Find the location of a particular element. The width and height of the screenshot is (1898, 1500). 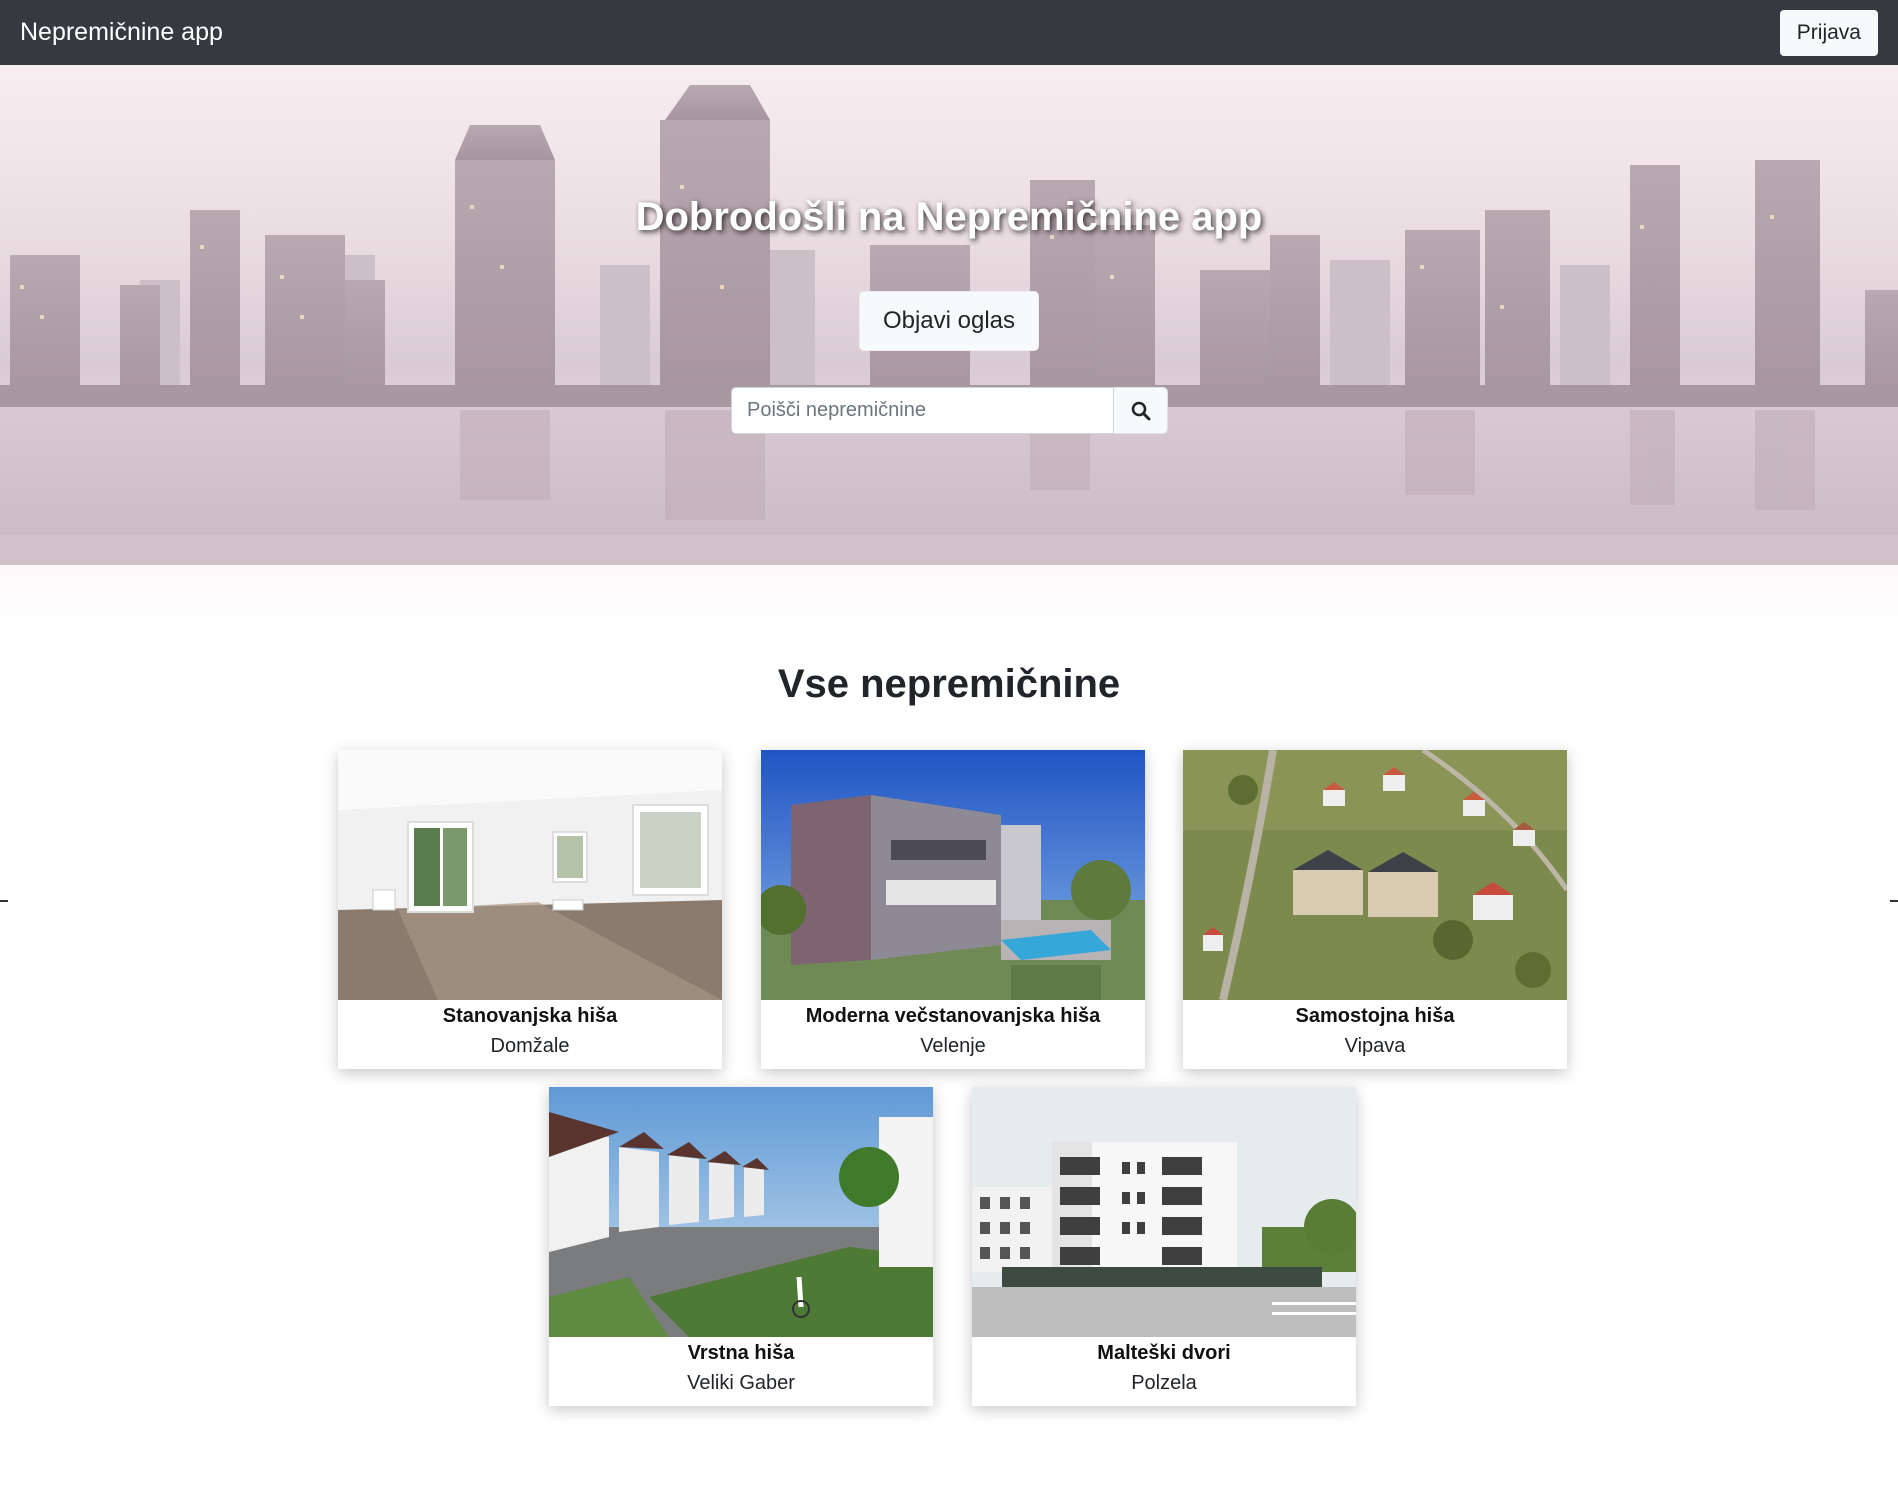

section-title: Vse nepremičnine is located at coordinates (949, 684).